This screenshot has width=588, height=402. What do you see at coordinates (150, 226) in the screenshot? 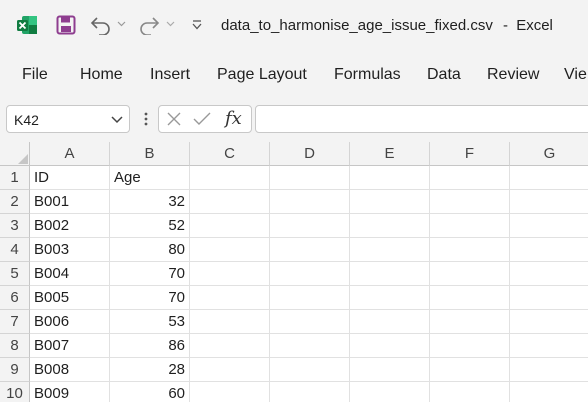
I see `cell-age: 52` at bounding box center [150, 226].